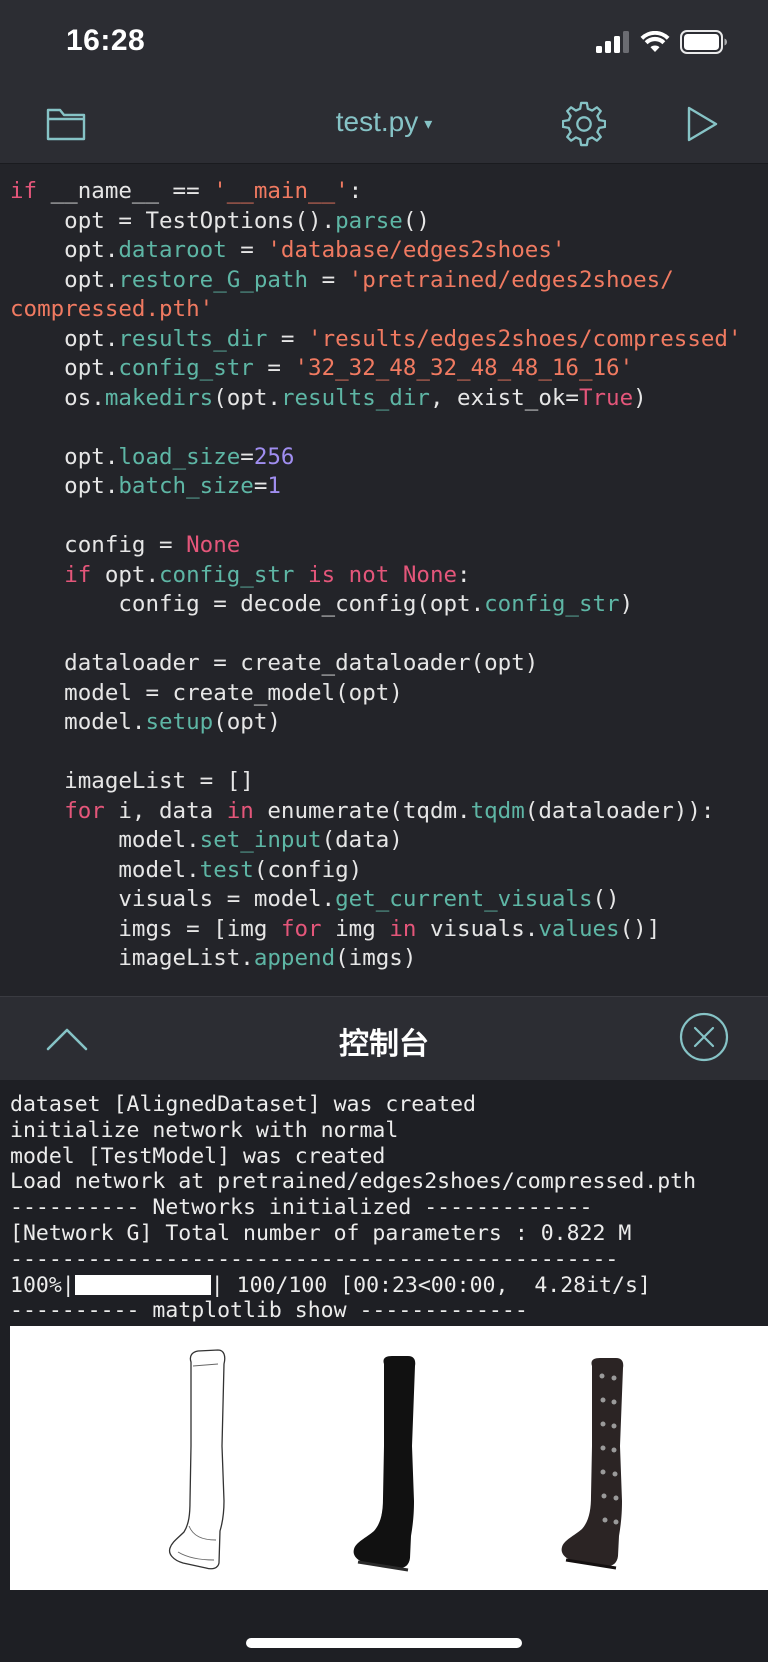 This screenshot has height=1662, width=768. I want to click on code-token: None, so click(213, 545).